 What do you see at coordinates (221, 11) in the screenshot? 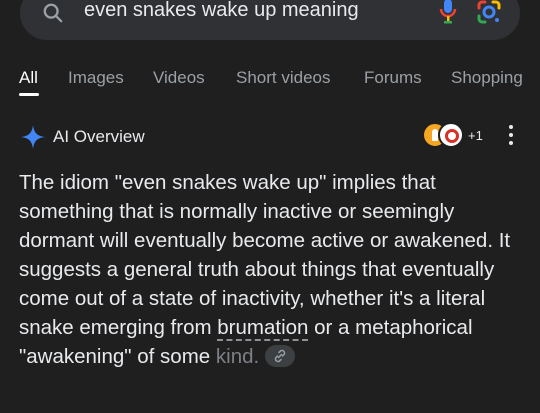
I see `search-input: even snakes wake up meaning` at bounding box center [221, 11].